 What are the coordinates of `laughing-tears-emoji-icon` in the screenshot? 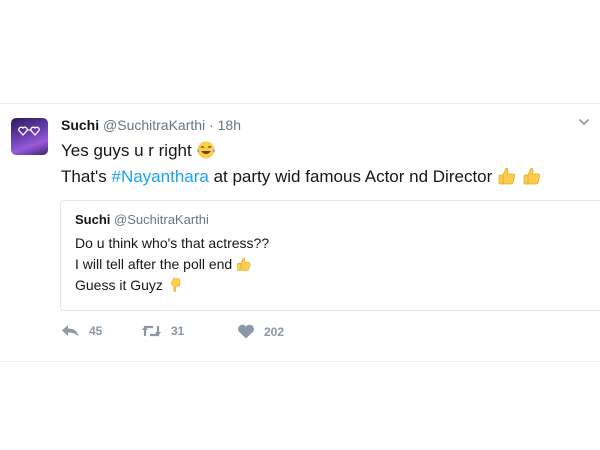 It's located at (206, 150).